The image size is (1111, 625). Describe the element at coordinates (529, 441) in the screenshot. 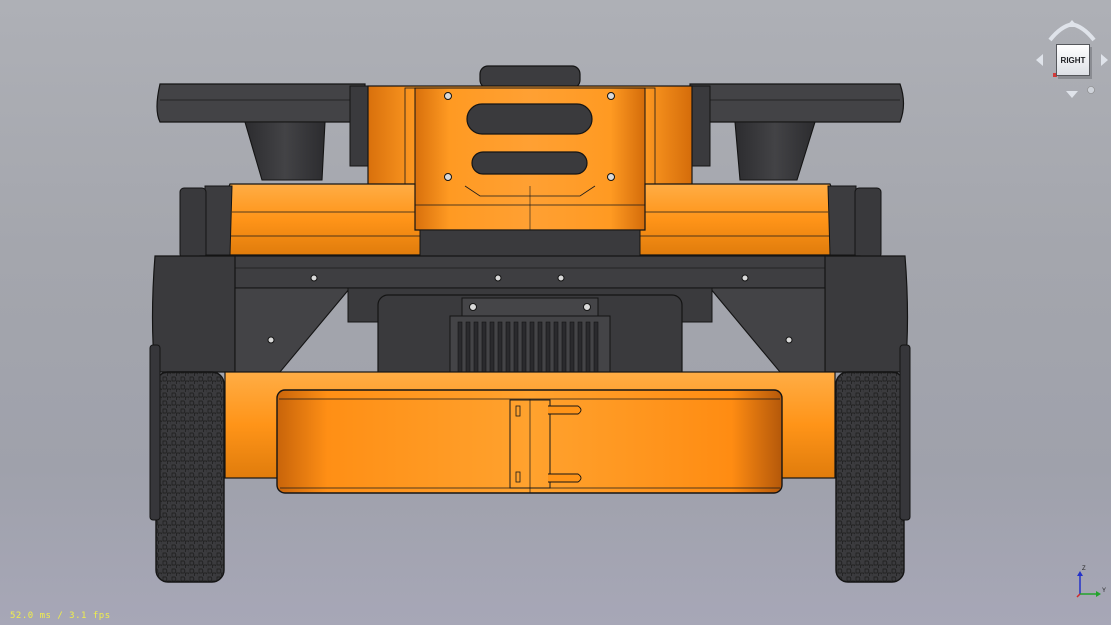

I see `front-bumper` at that location.